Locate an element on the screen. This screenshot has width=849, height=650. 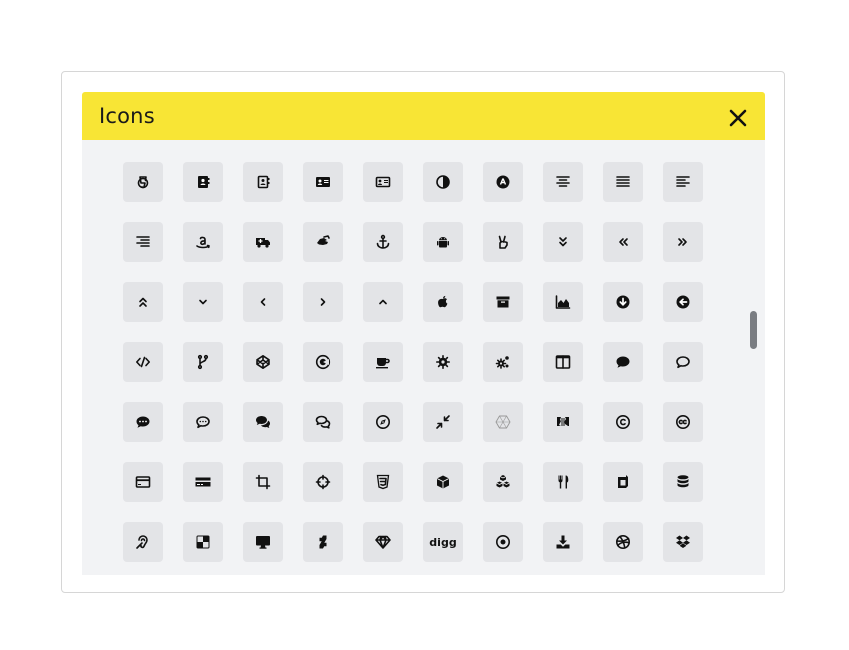
icon-tile: digg is located at coordinates (443, 542).